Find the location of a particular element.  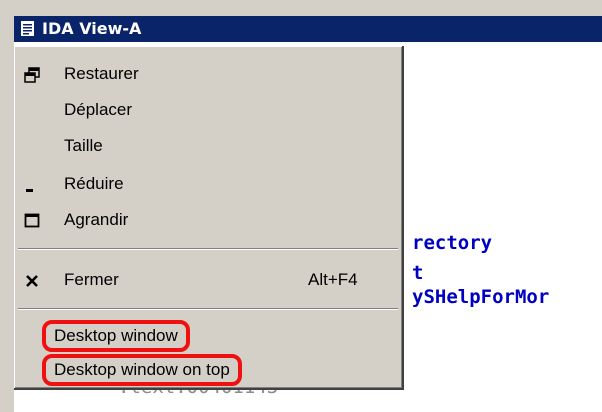

menu-item-label: Restaurer is located at coordinates (101, 73).